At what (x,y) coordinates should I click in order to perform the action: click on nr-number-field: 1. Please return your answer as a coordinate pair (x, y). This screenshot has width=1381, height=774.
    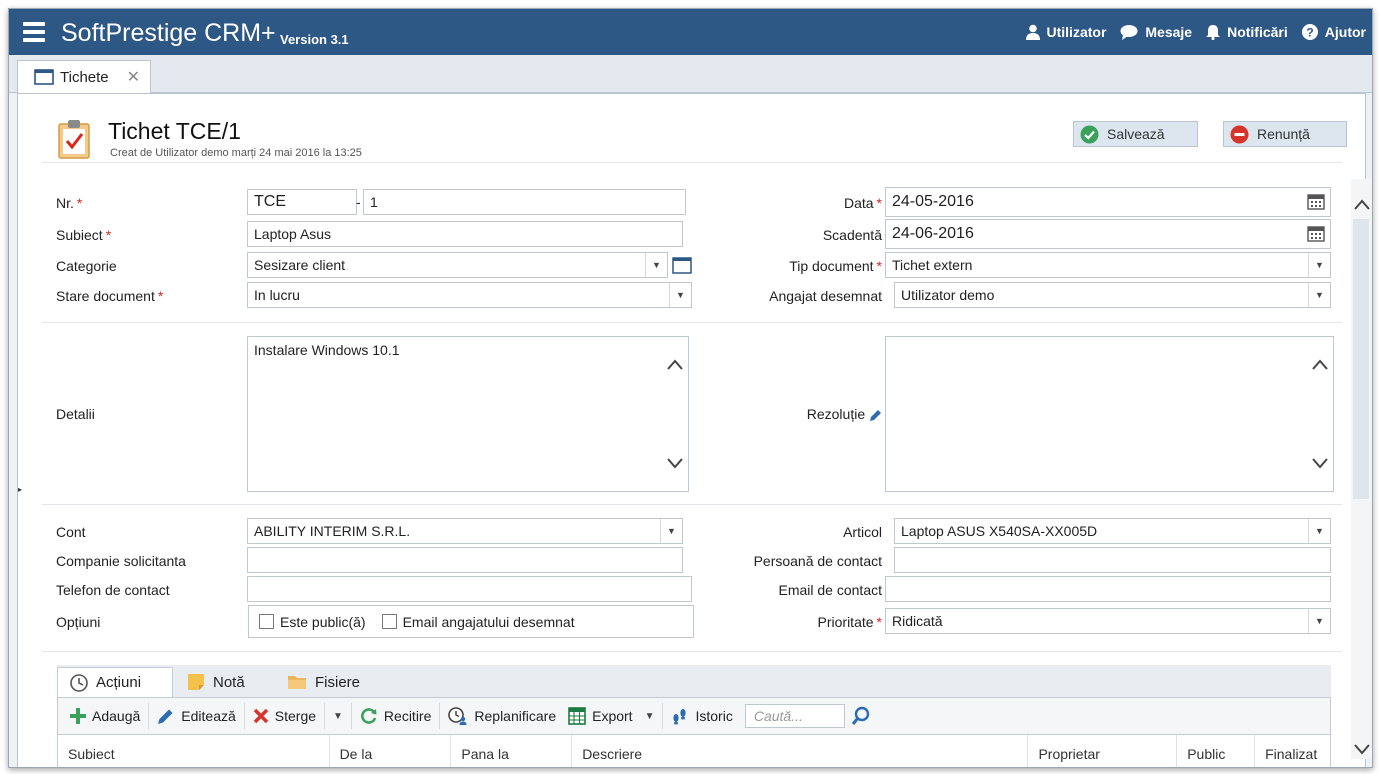
    Looking at the image, I should click on (524, 202).